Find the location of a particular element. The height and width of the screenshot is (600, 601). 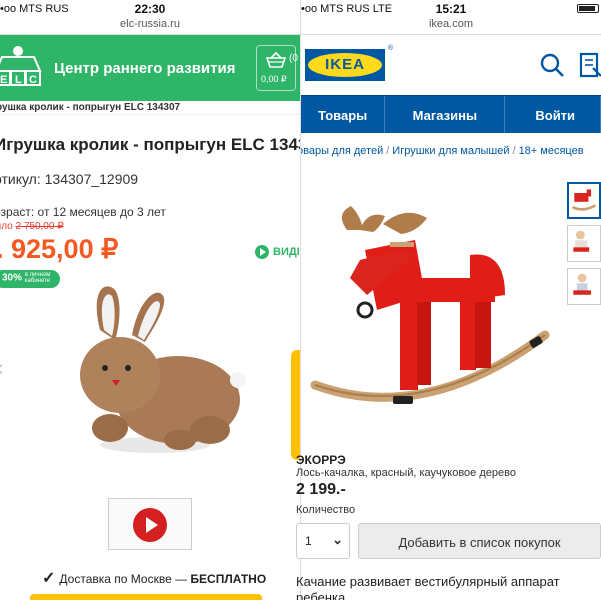

ikea-logo: IKEA ® is located at coordinates (349, 63).